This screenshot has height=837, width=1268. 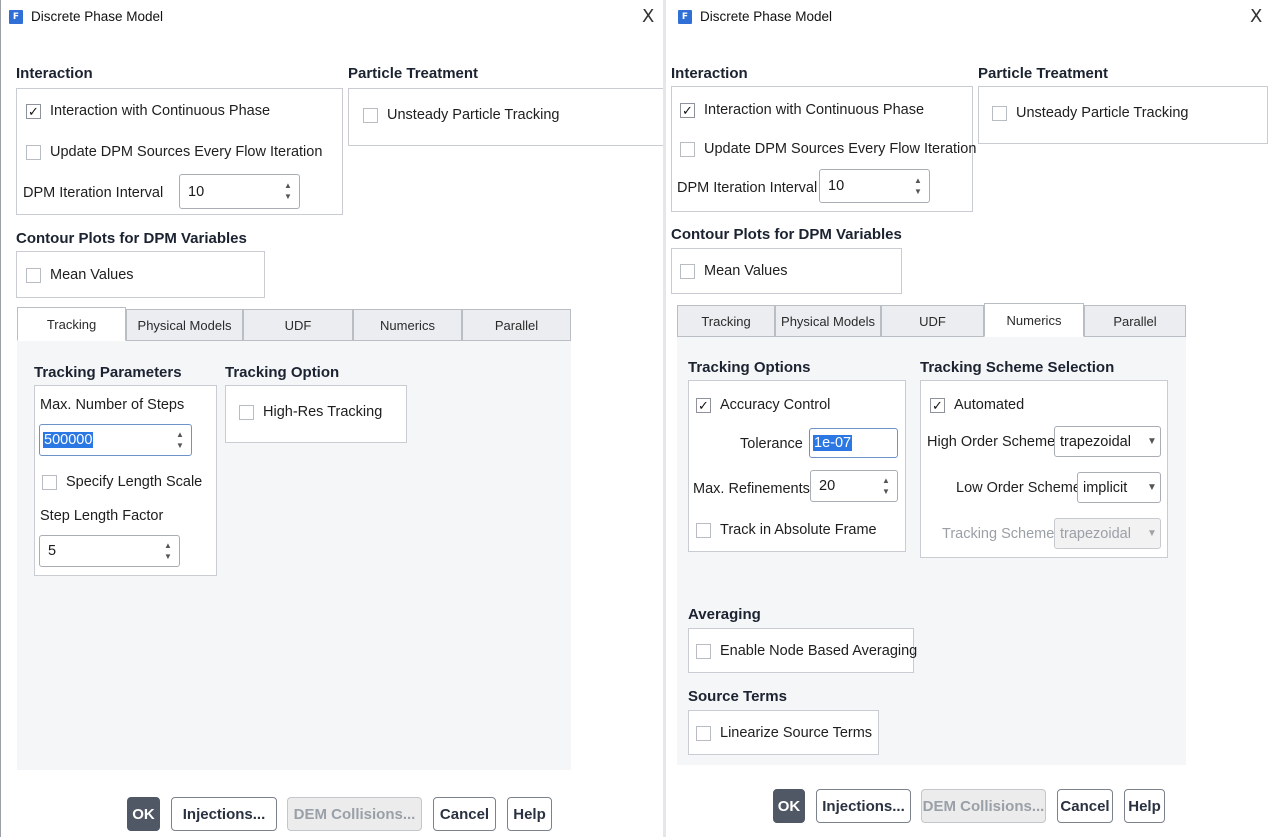 I want to click on node-averaging-checkbox: Enable Node Based Averaging, so click(x=806, y=651).